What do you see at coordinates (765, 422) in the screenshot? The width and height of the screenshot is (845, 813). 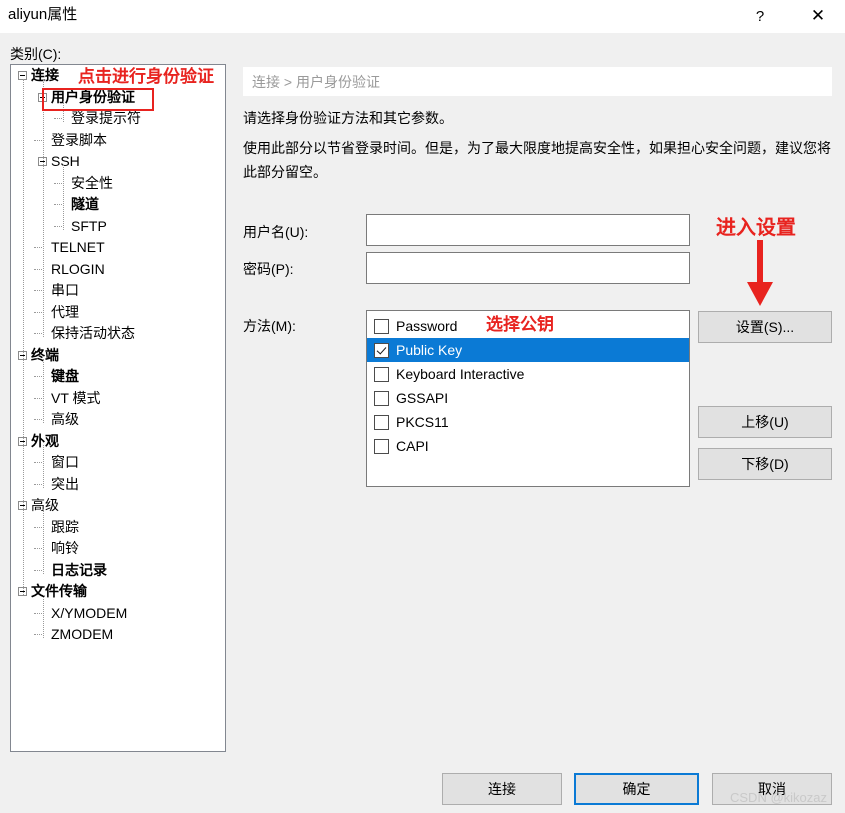 I see `move-up-button: 上移(U)` at bounding box center [765, 422].